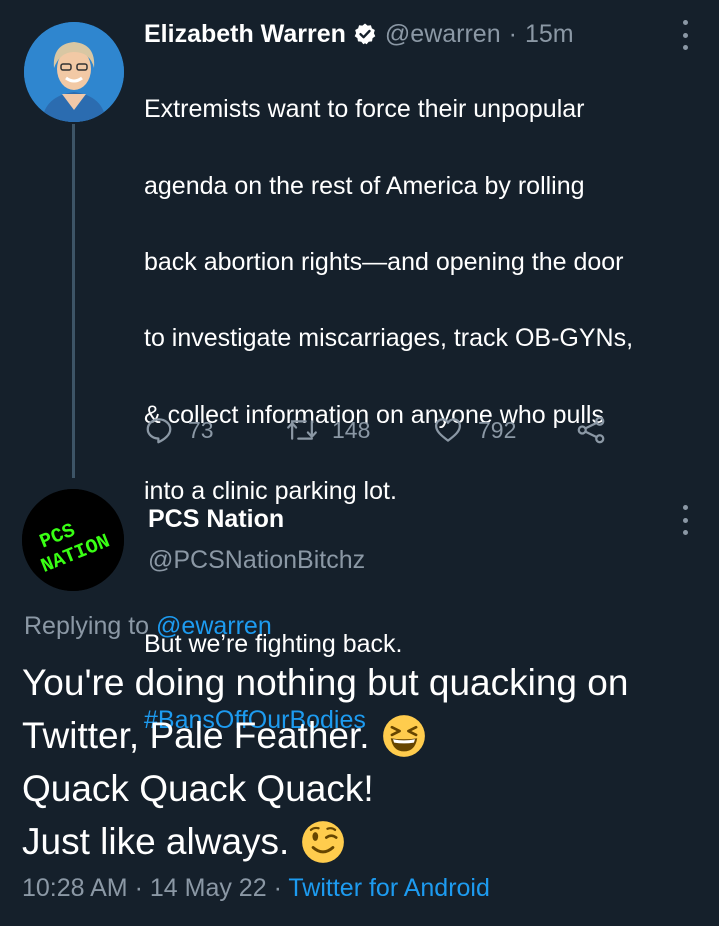 The width and height of the screenshot is (719, 926). I want to click on retweet-count: 148, so click(351, 429).